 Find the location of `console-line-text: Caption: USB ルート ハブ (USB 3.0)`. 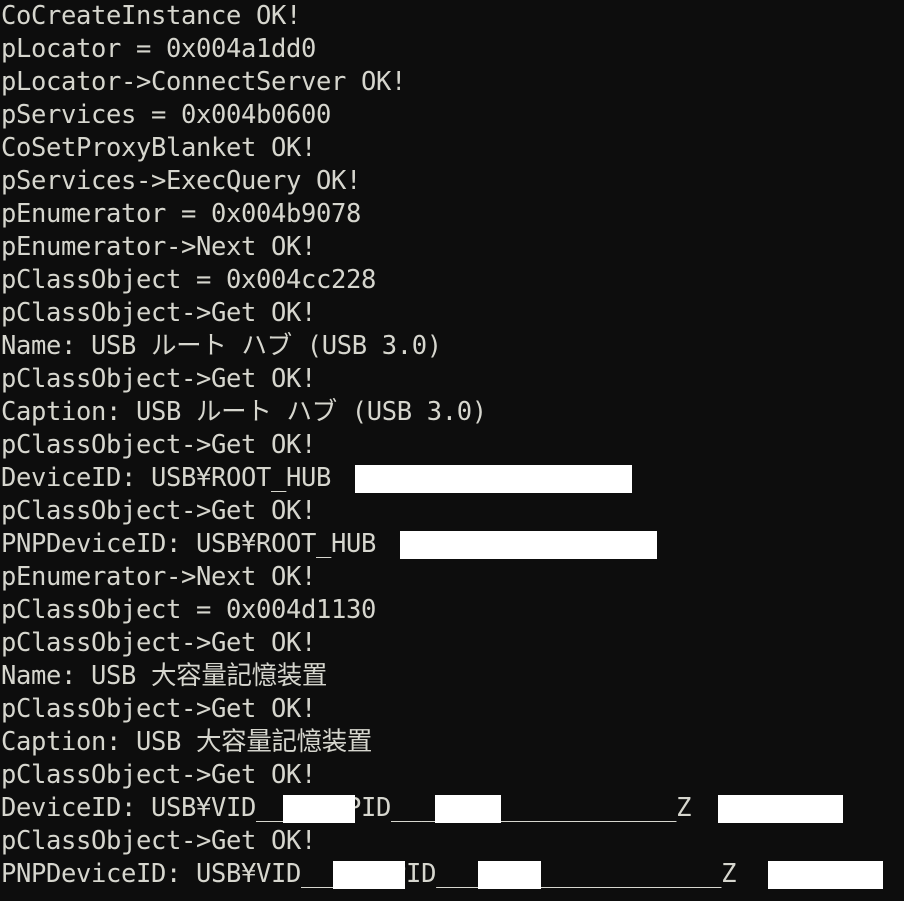

console-line-text: Caption: USB ルート ハブ (USB 3.0) is located at coordinates (244, 412).